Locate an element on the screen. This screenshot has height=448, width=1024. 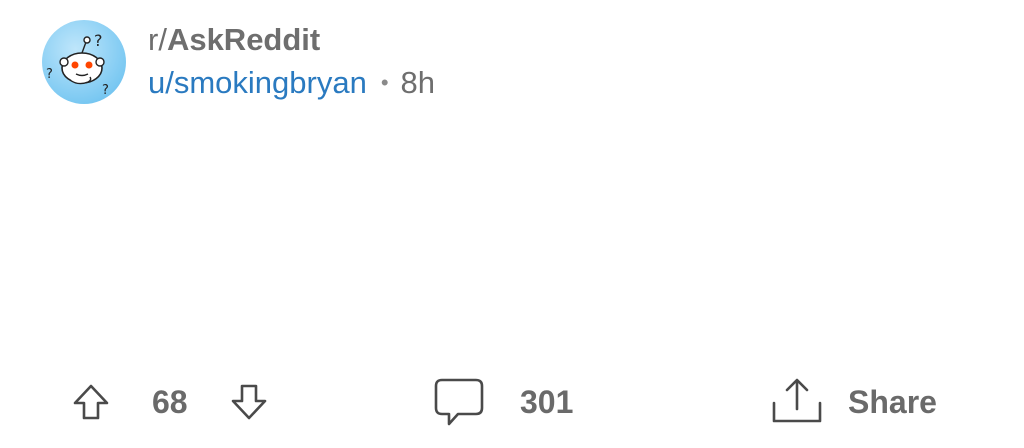
downvote-button is located at coordinates (249, 402).